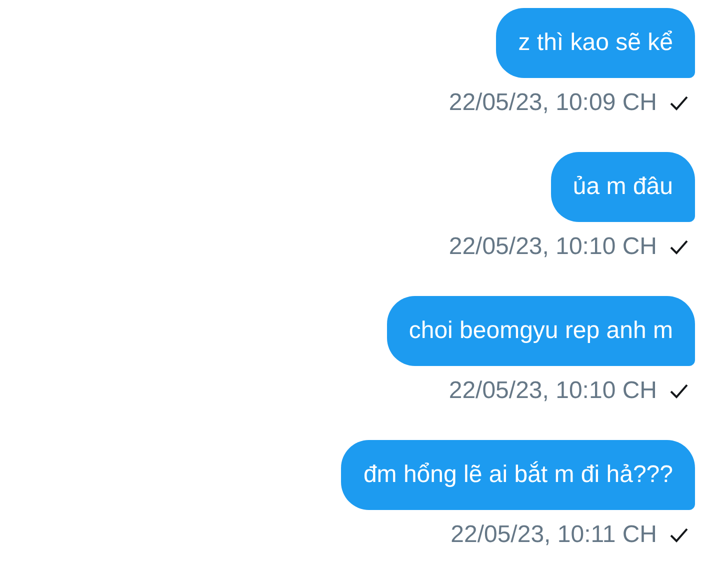  What do you see at coordinates (595, 43) in the screenshot?
I see `message-bubble: z thì kao sẽ kể` at bounding box center [595, 43].